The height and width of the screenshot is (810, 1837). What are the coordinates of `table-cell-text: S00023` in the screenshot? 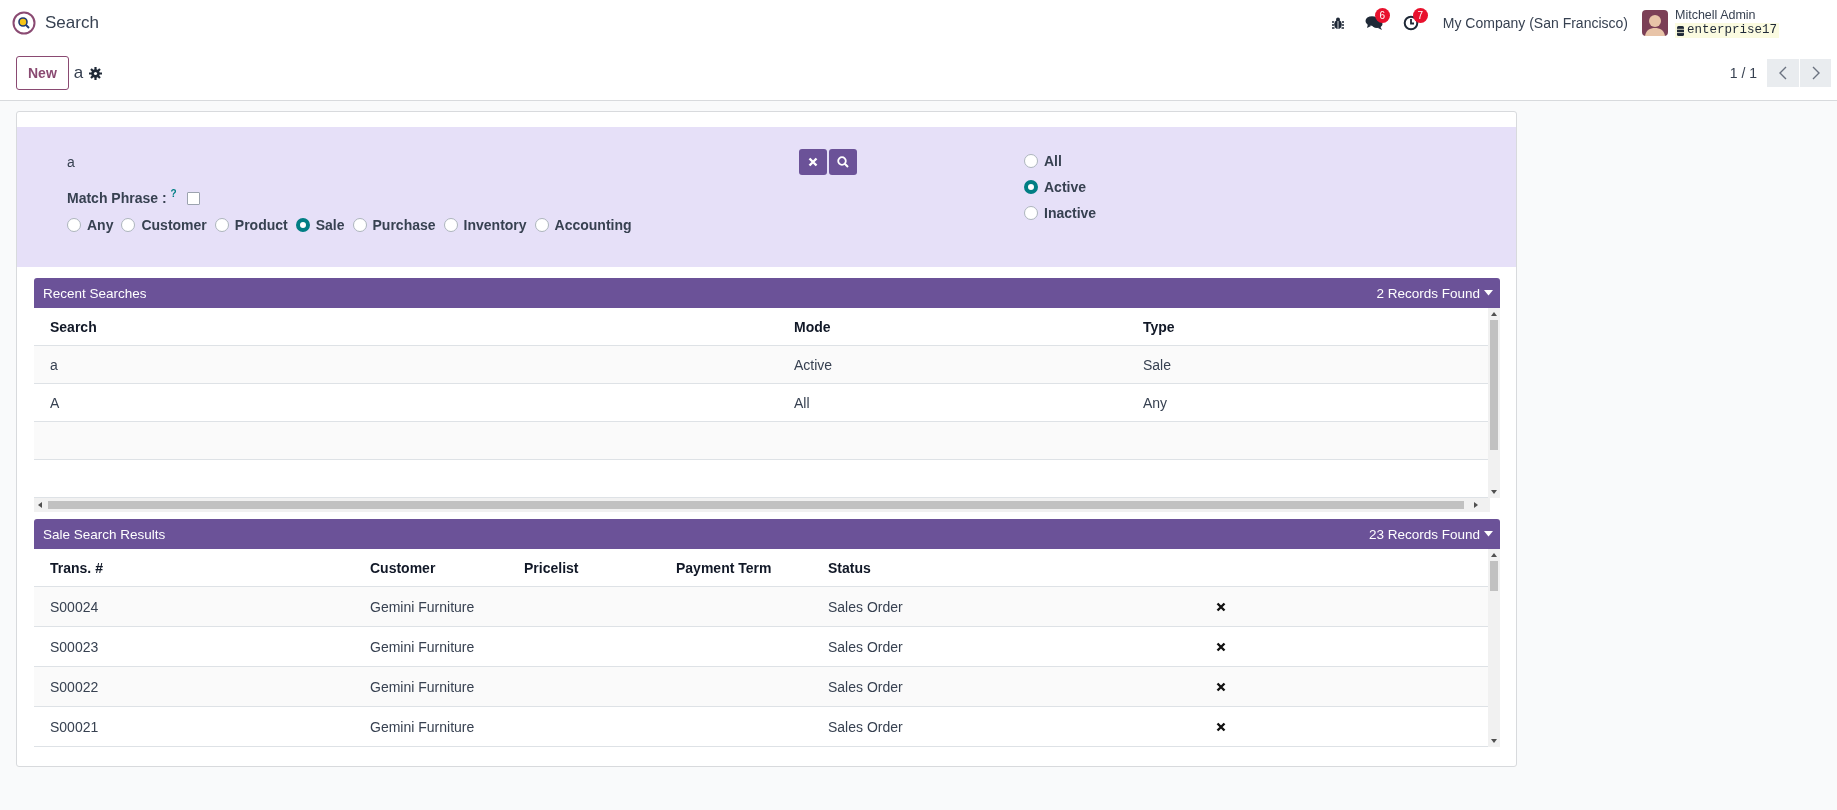 It's located at (75, 646).